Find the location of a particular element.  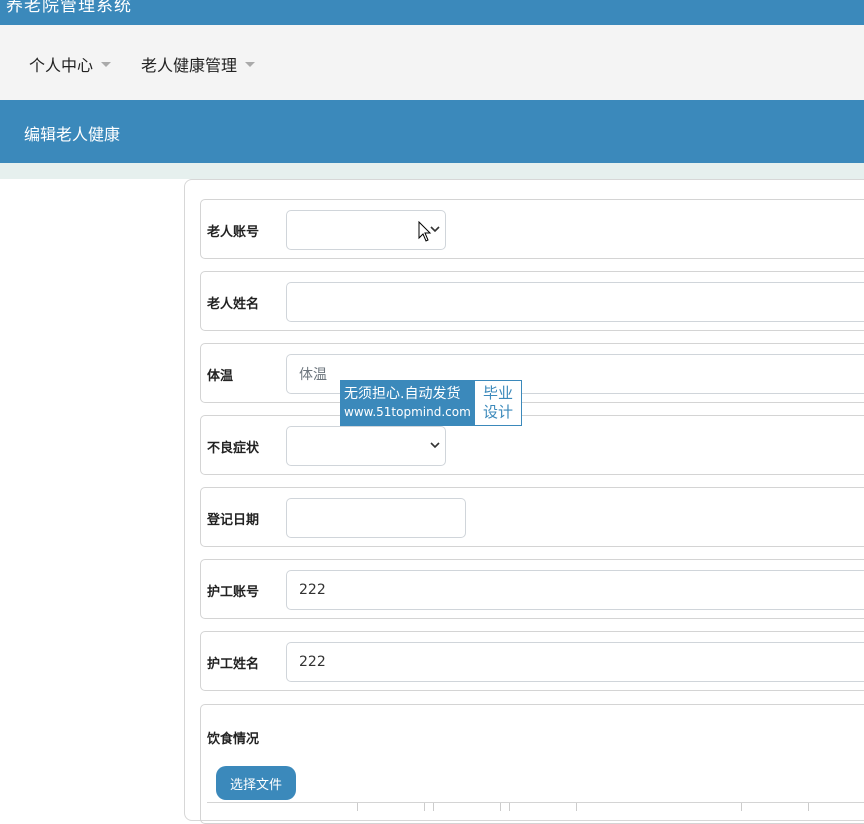

page-title: 编辑老人健康 is located at coordinates (72, 134).